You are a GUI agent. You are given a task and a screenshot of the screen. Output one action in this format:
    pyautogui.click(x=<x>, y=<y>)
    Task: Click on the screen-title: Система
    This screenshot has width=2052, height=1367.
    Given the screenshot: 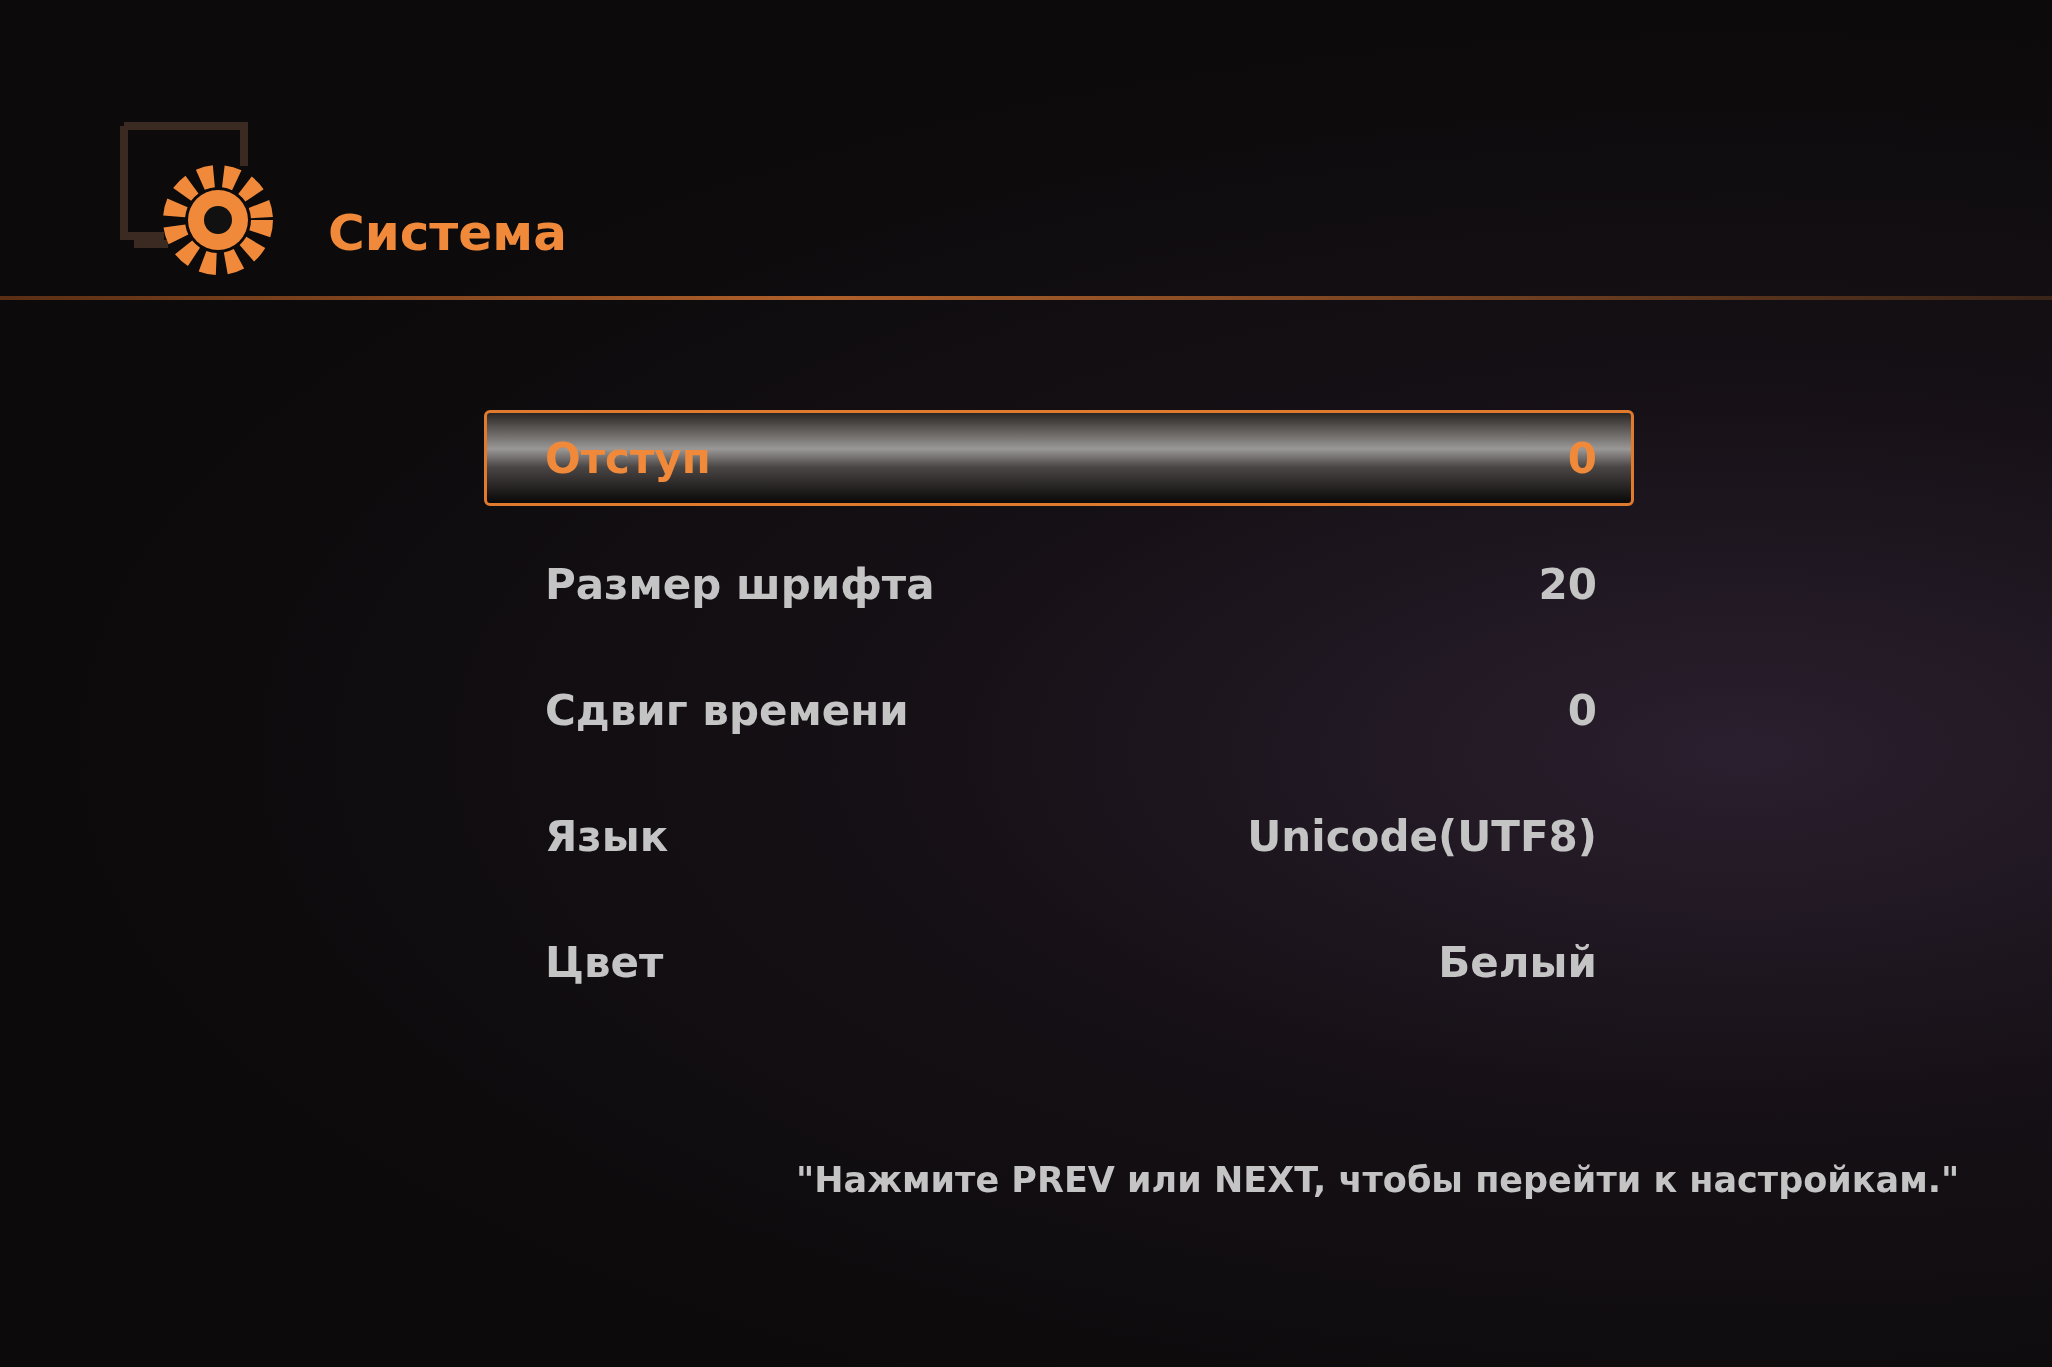 What is the action you would take?
    pyautogui.click(x=447, y=234)
    